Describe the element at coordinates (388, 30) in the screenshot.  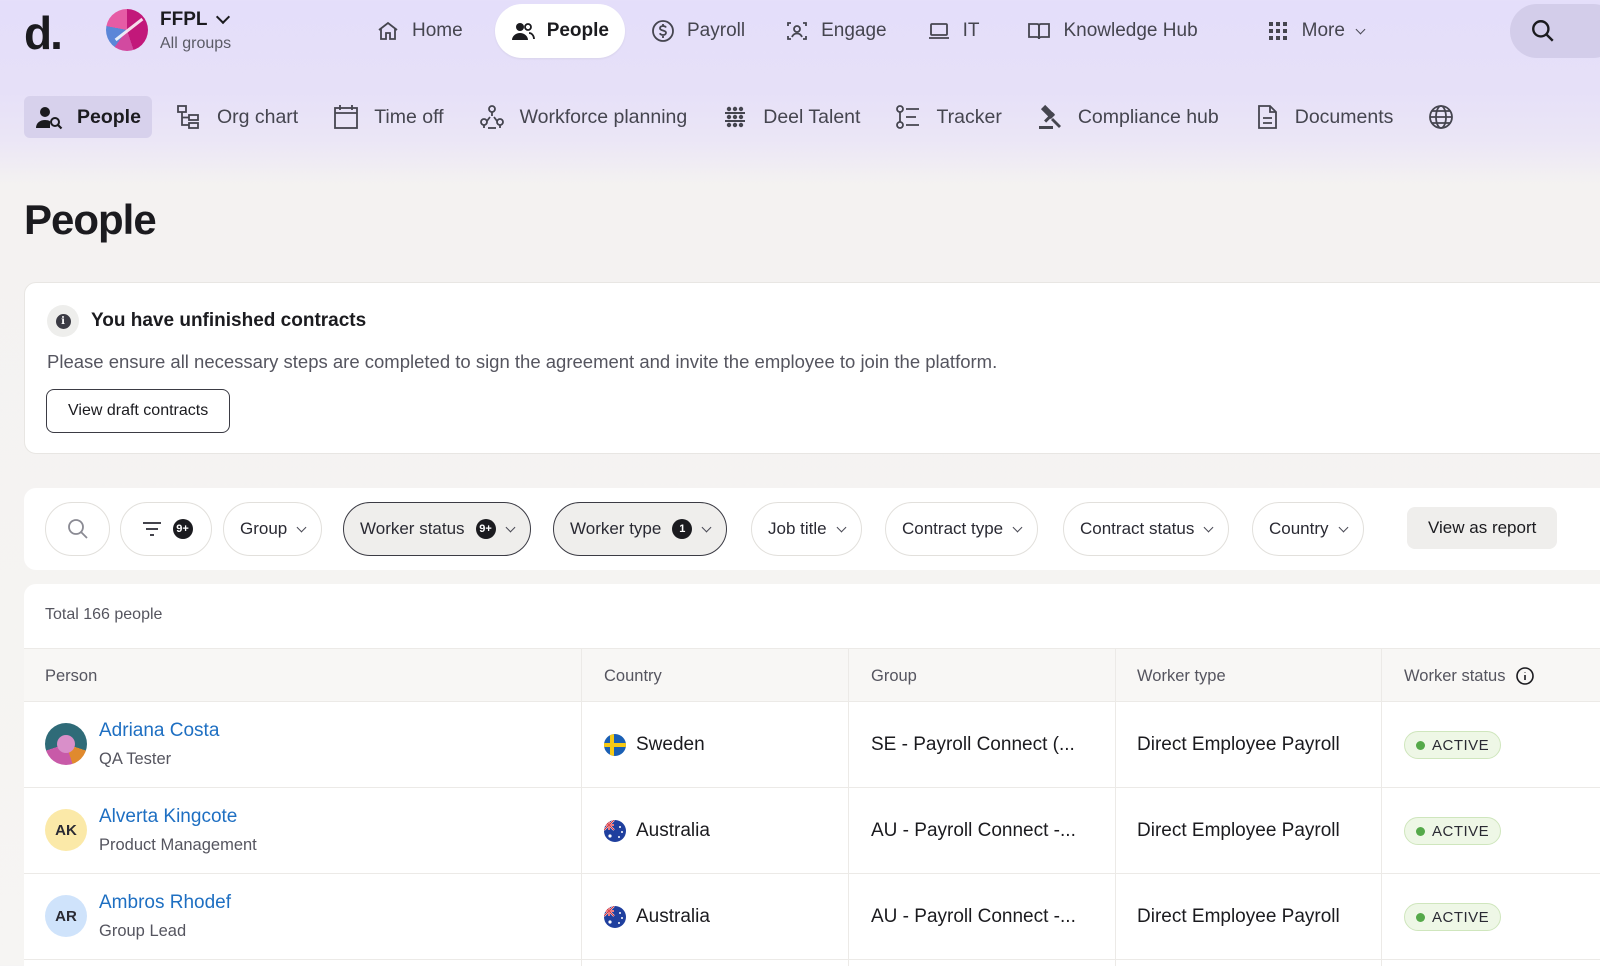
I see `home-icon` at that location.